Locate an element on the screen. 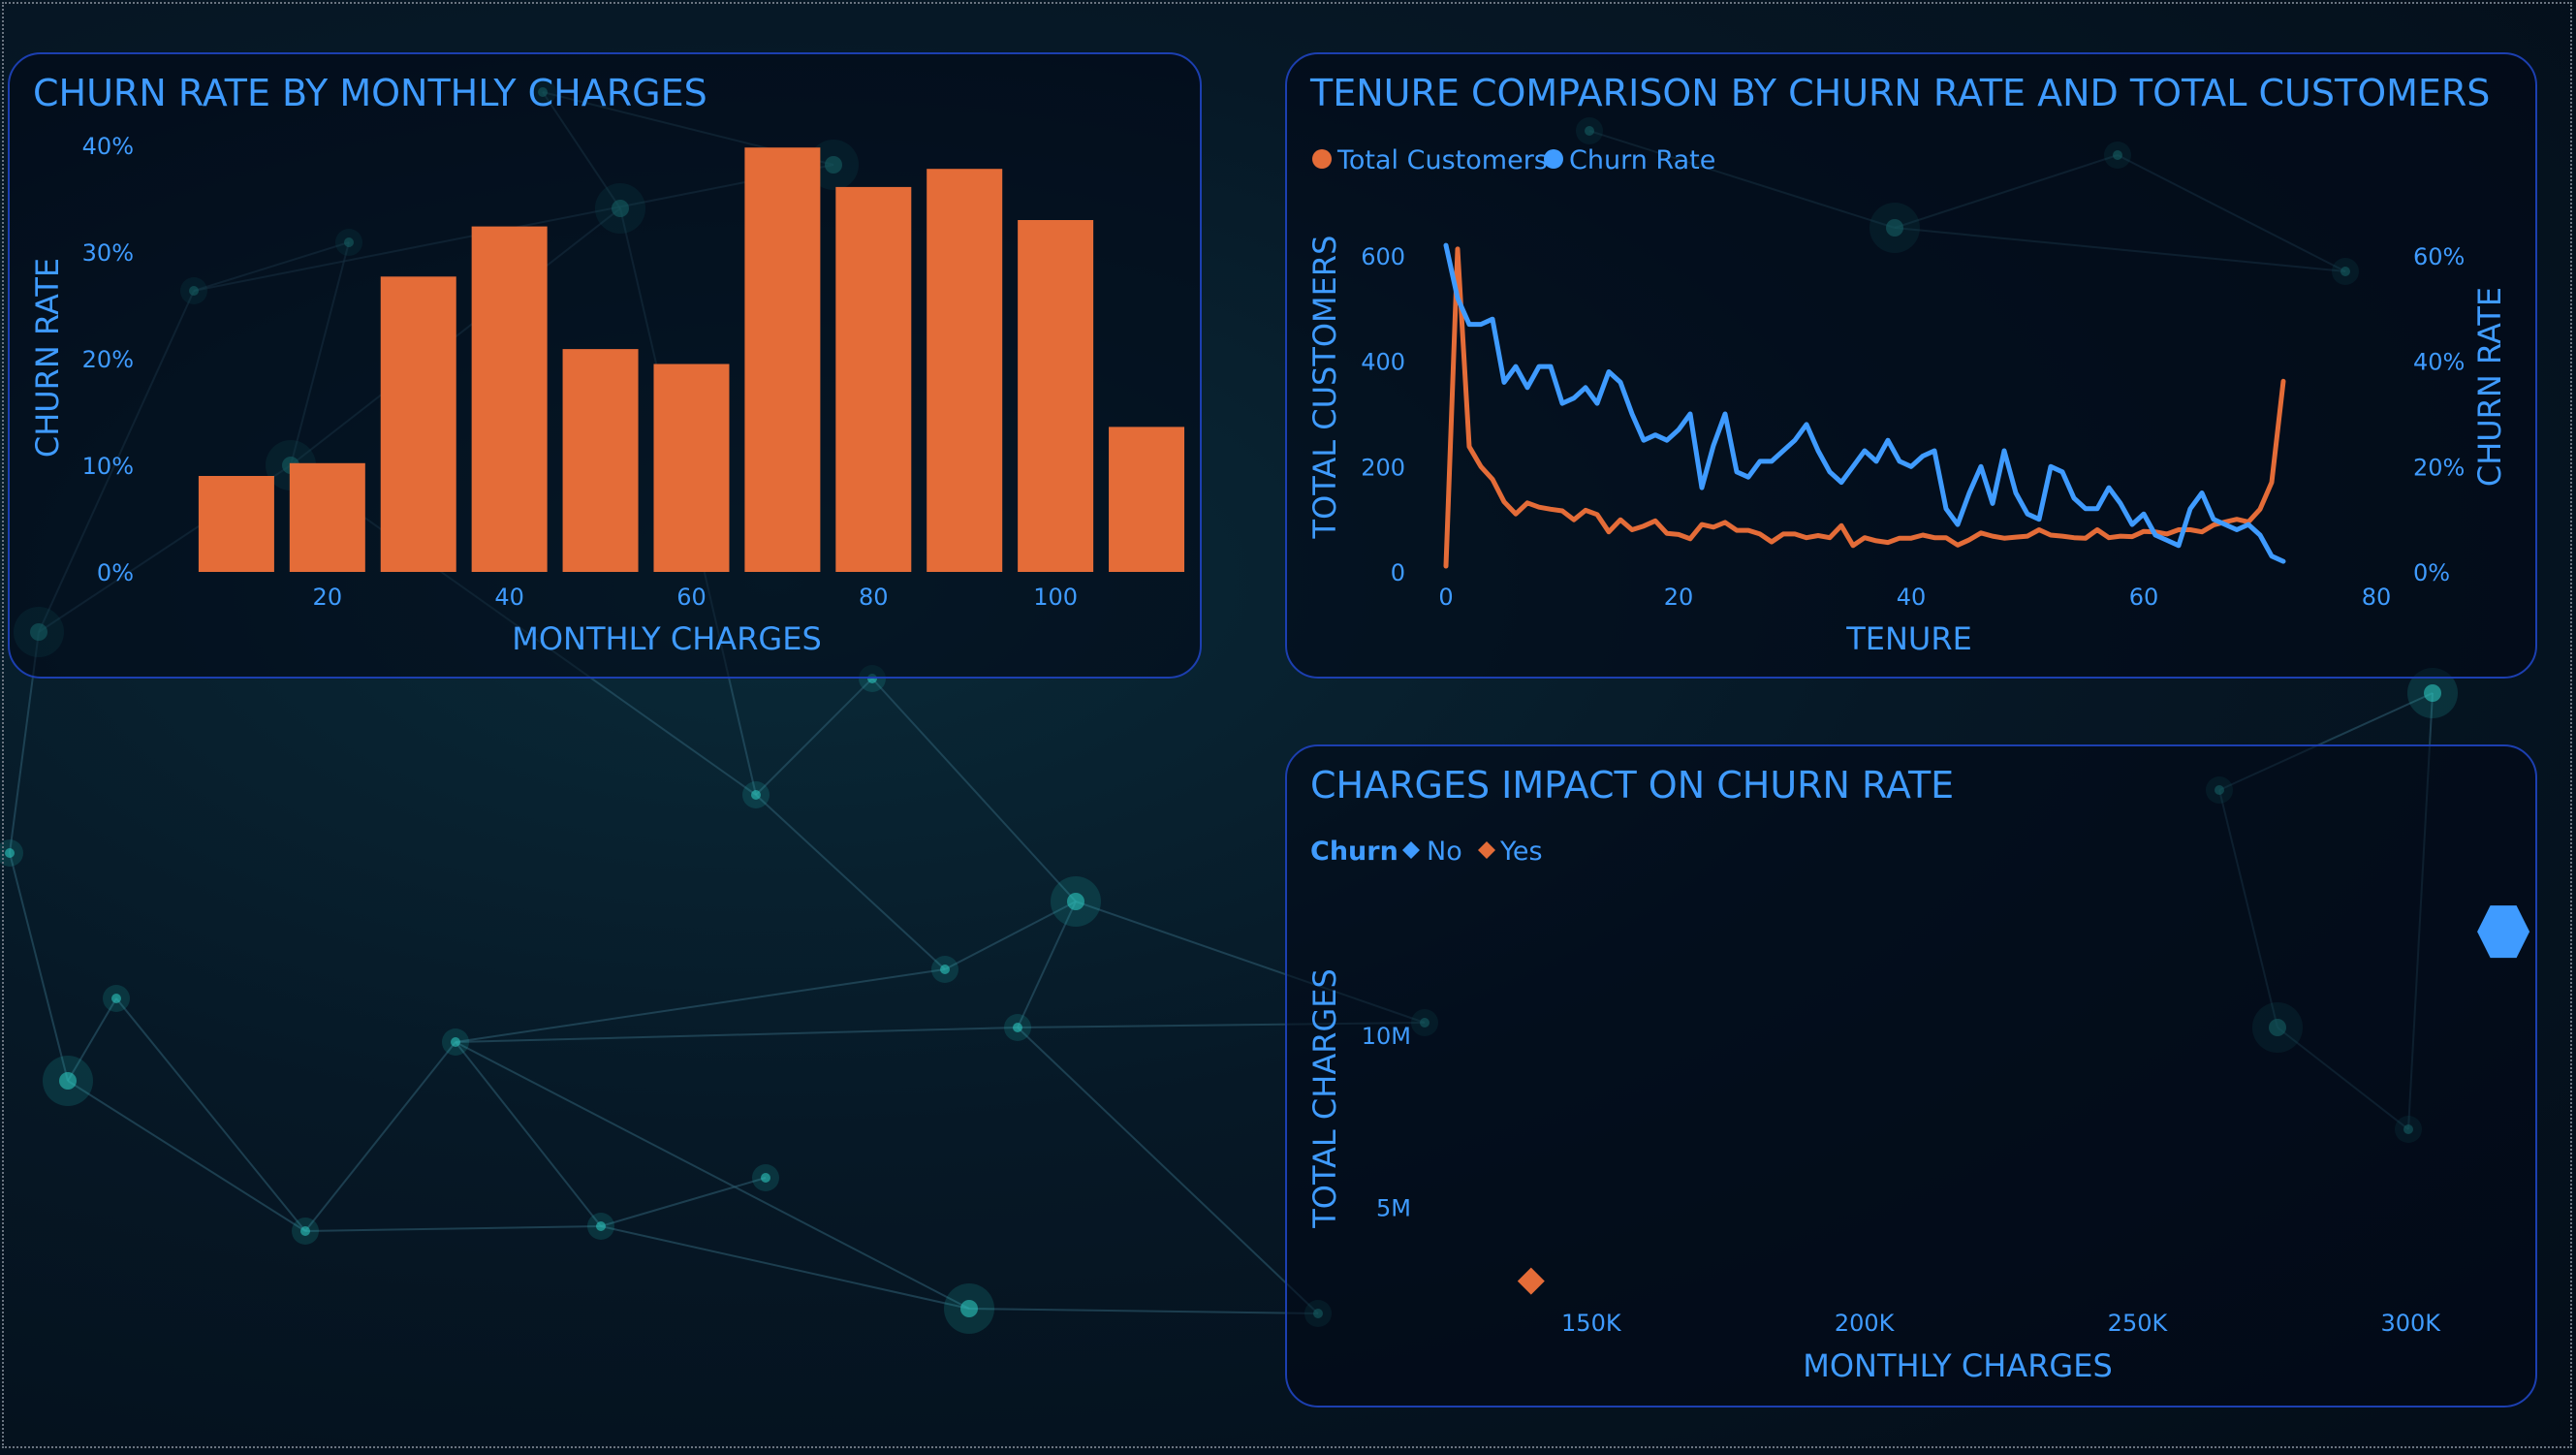  y-axis-title: TOTAL CHARGES is located at coordinates (1324, 1099).